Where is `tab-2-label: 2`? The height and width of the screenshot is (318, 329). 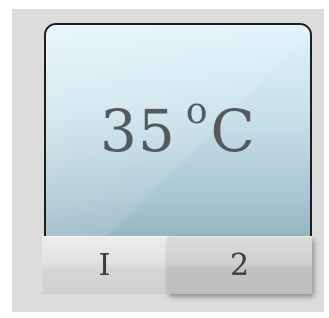
tab-2-label: 2 is located at coordinates (239, 265).